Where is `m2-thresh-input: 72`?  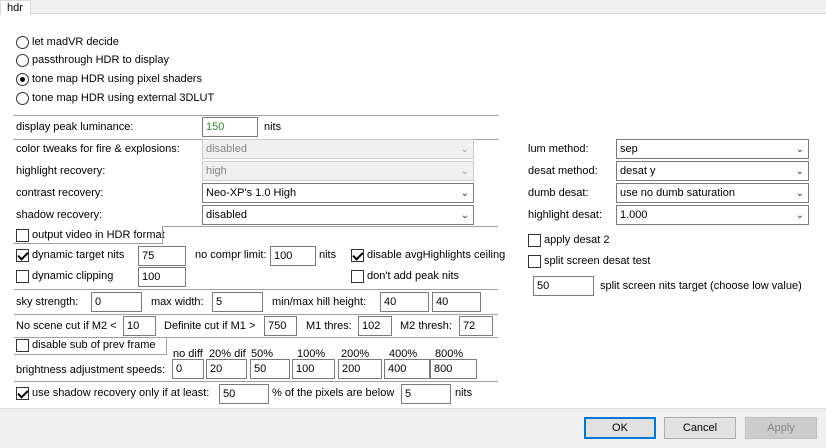
m2-thresh-input: 72 is located at coordinates (476, 326).